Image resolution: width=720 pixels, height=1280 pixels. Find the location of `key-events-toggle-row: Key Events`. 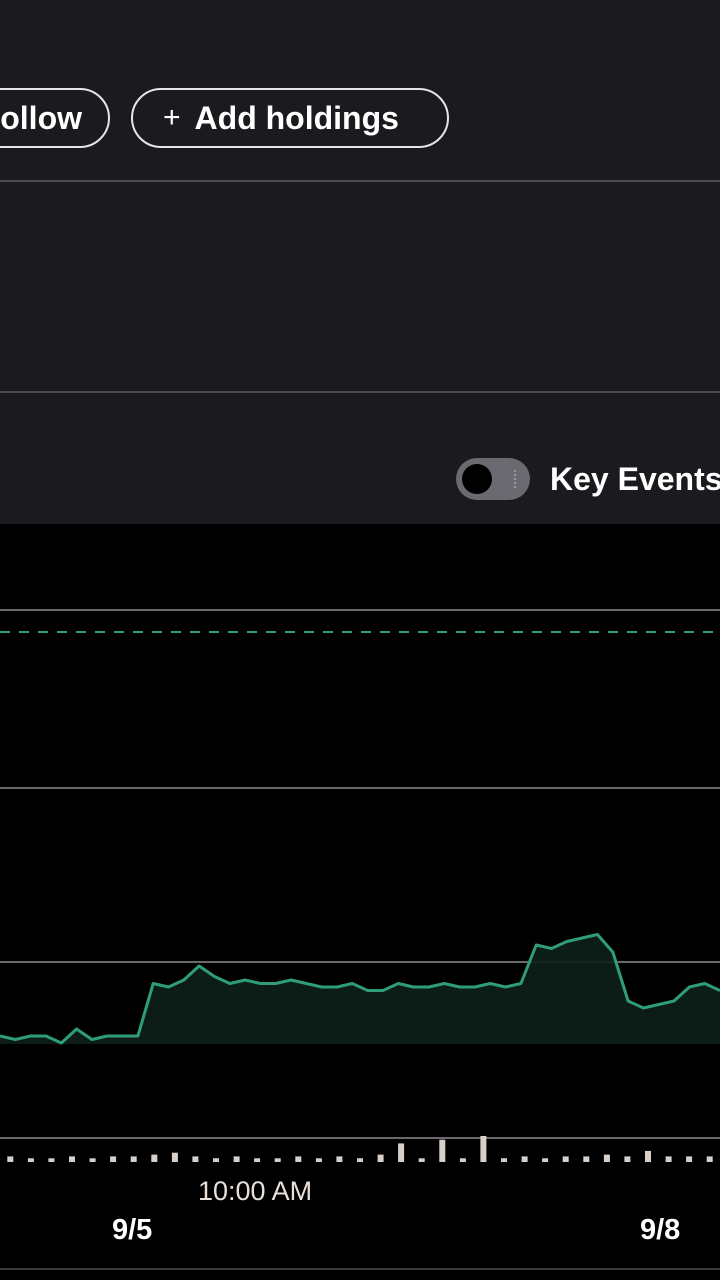

key-events-toggle-row: Key Events is located at coordinates (588, 479).